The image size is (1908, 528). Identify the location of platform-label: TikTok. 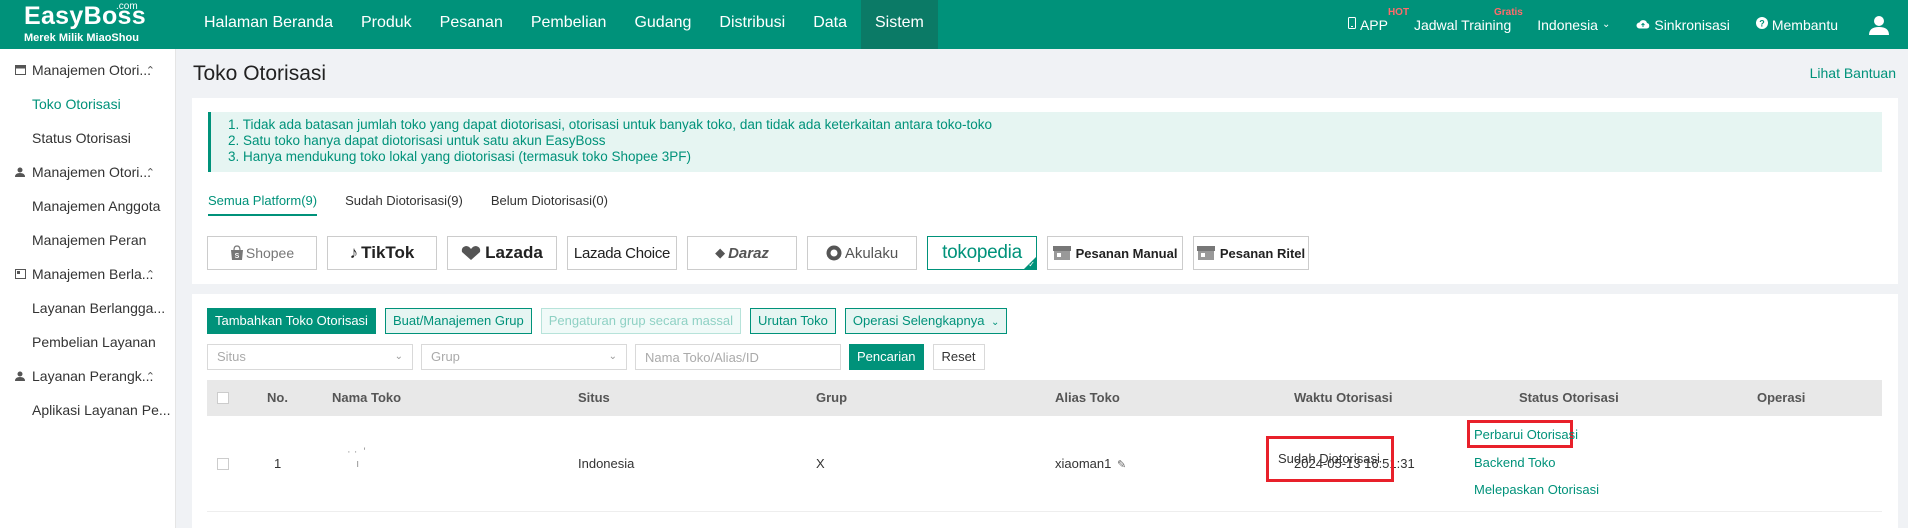
(388, 252).